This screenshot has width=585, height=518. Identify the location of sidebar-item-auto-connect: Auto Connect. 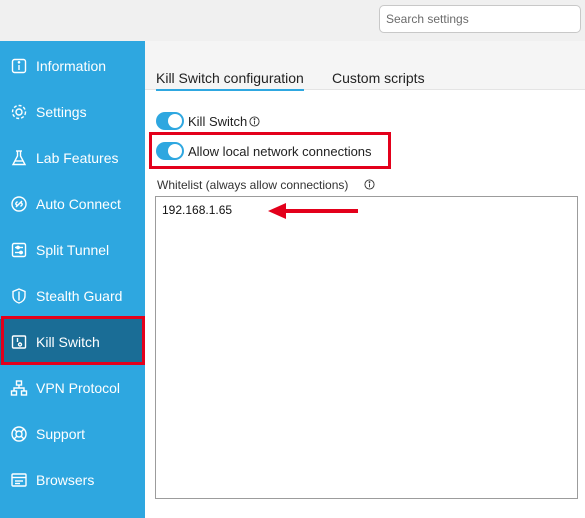
(72, 204).